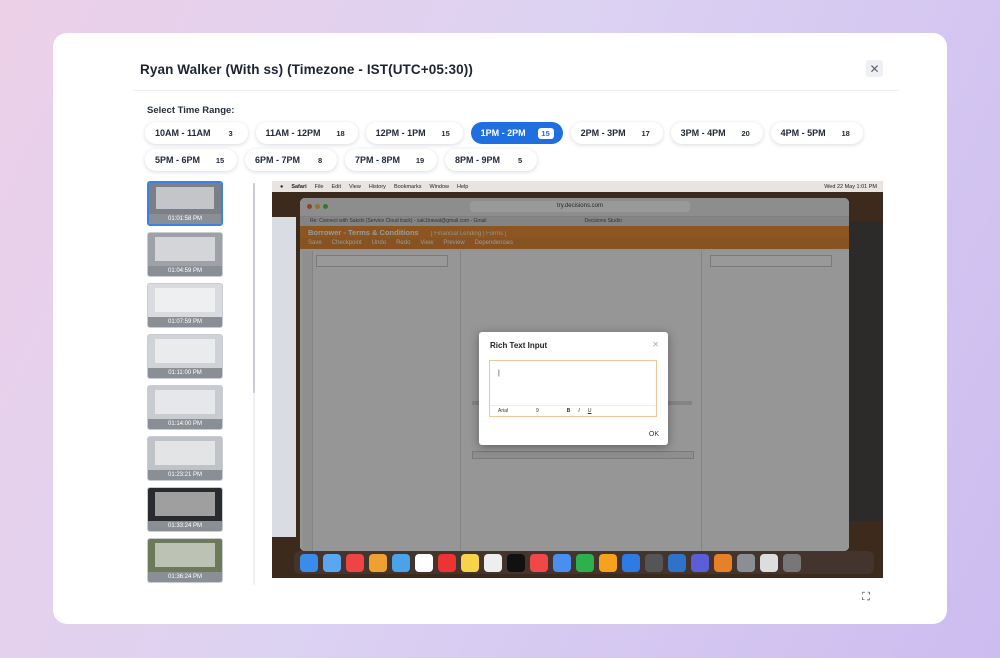 This screenshot has height=658, width=1000. What do you see at coordinates (377, 186) in the screenshot?
I see `menubar-item: History` at bounding box center [377, 186].